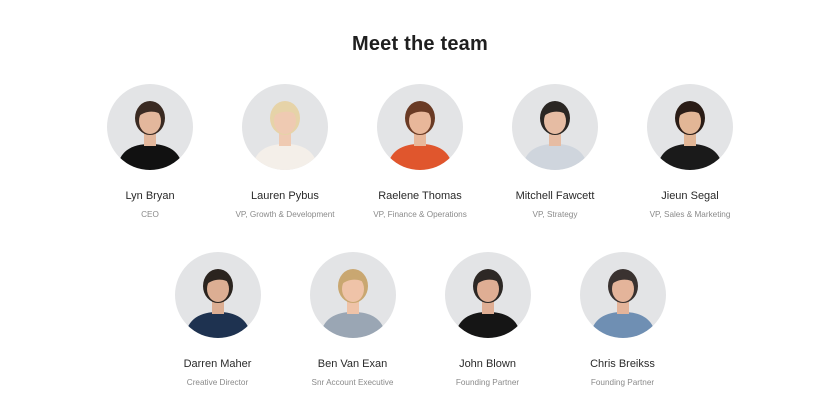  What do you see at coordinates (285, 214) in the screenshot?
I see `member-role: VP, Growth & Development` at bounding box center [285, 214].